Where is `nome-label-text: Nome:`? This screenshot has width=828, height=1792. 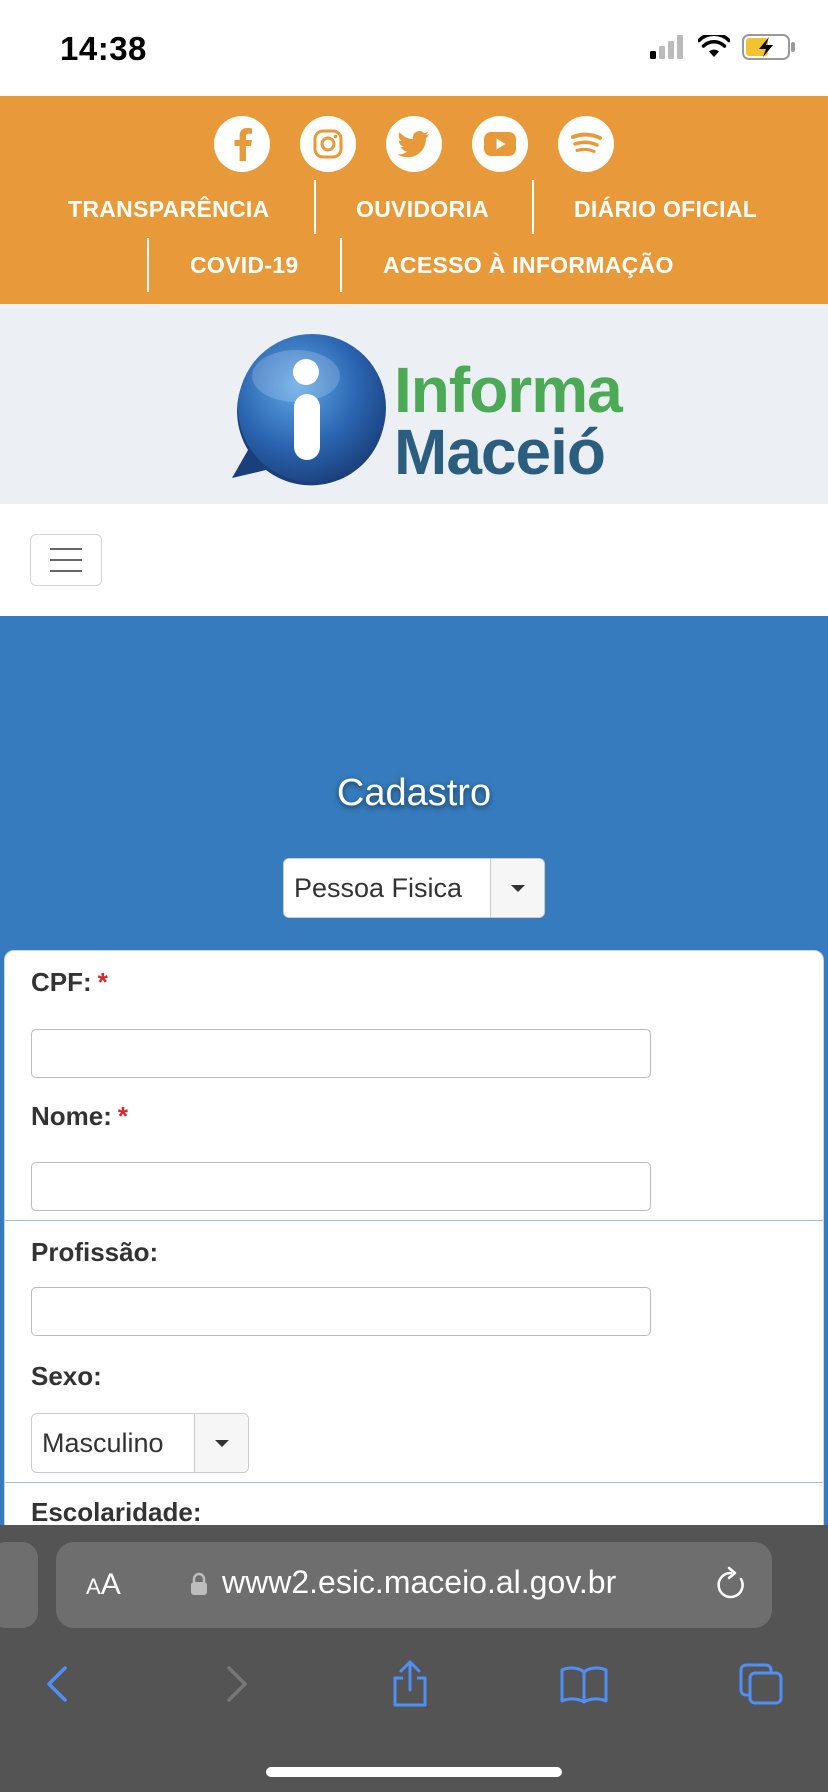 nome-label-text: Nome: is located at coordinates (71, 1116).